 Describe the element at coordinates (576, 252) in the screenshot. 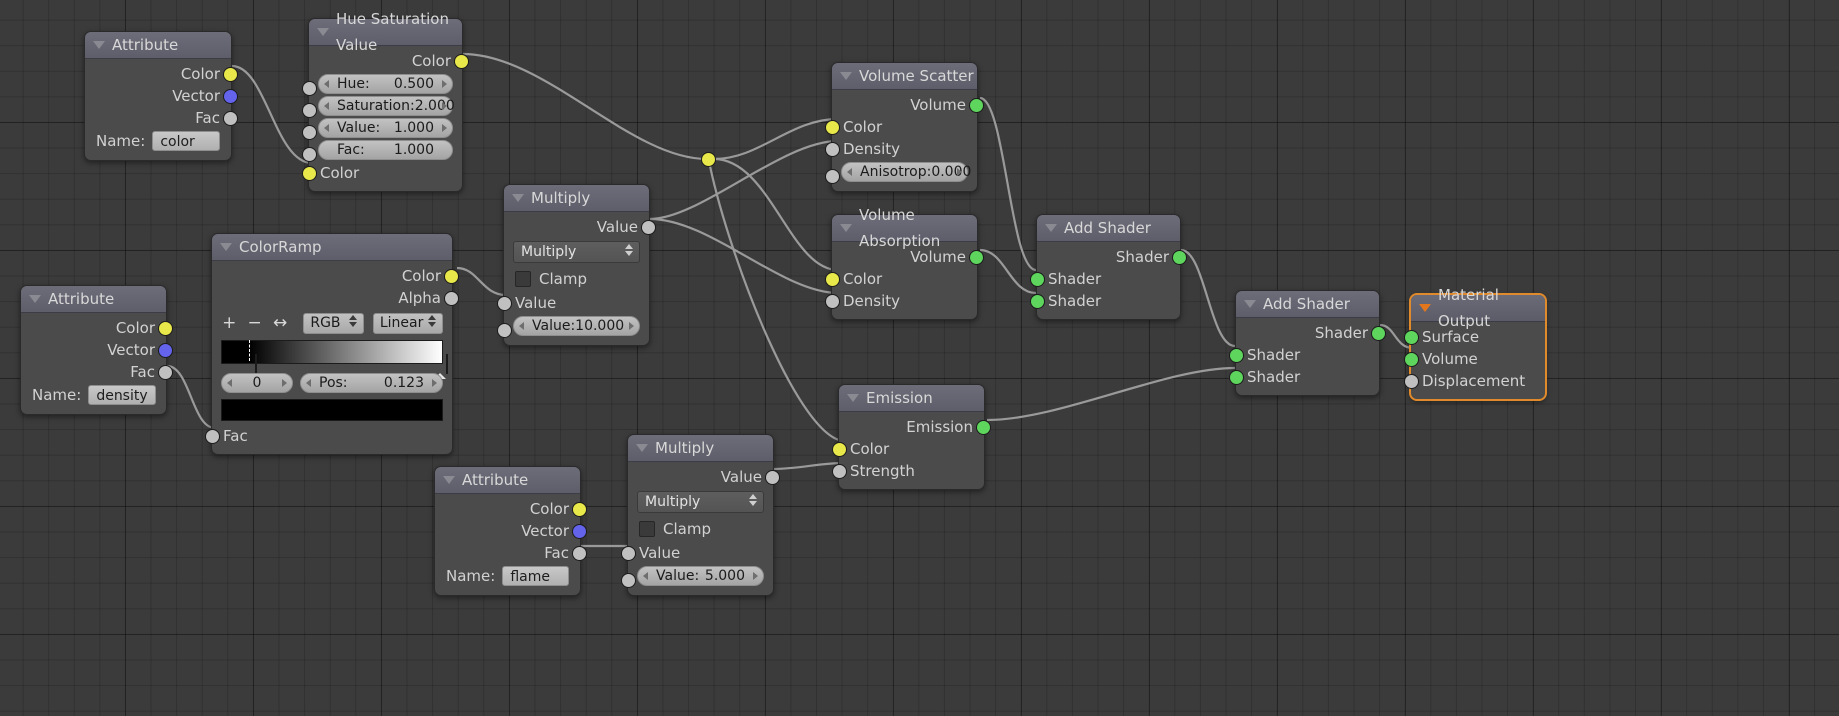

I see `operation-select: Multiply` at that location.